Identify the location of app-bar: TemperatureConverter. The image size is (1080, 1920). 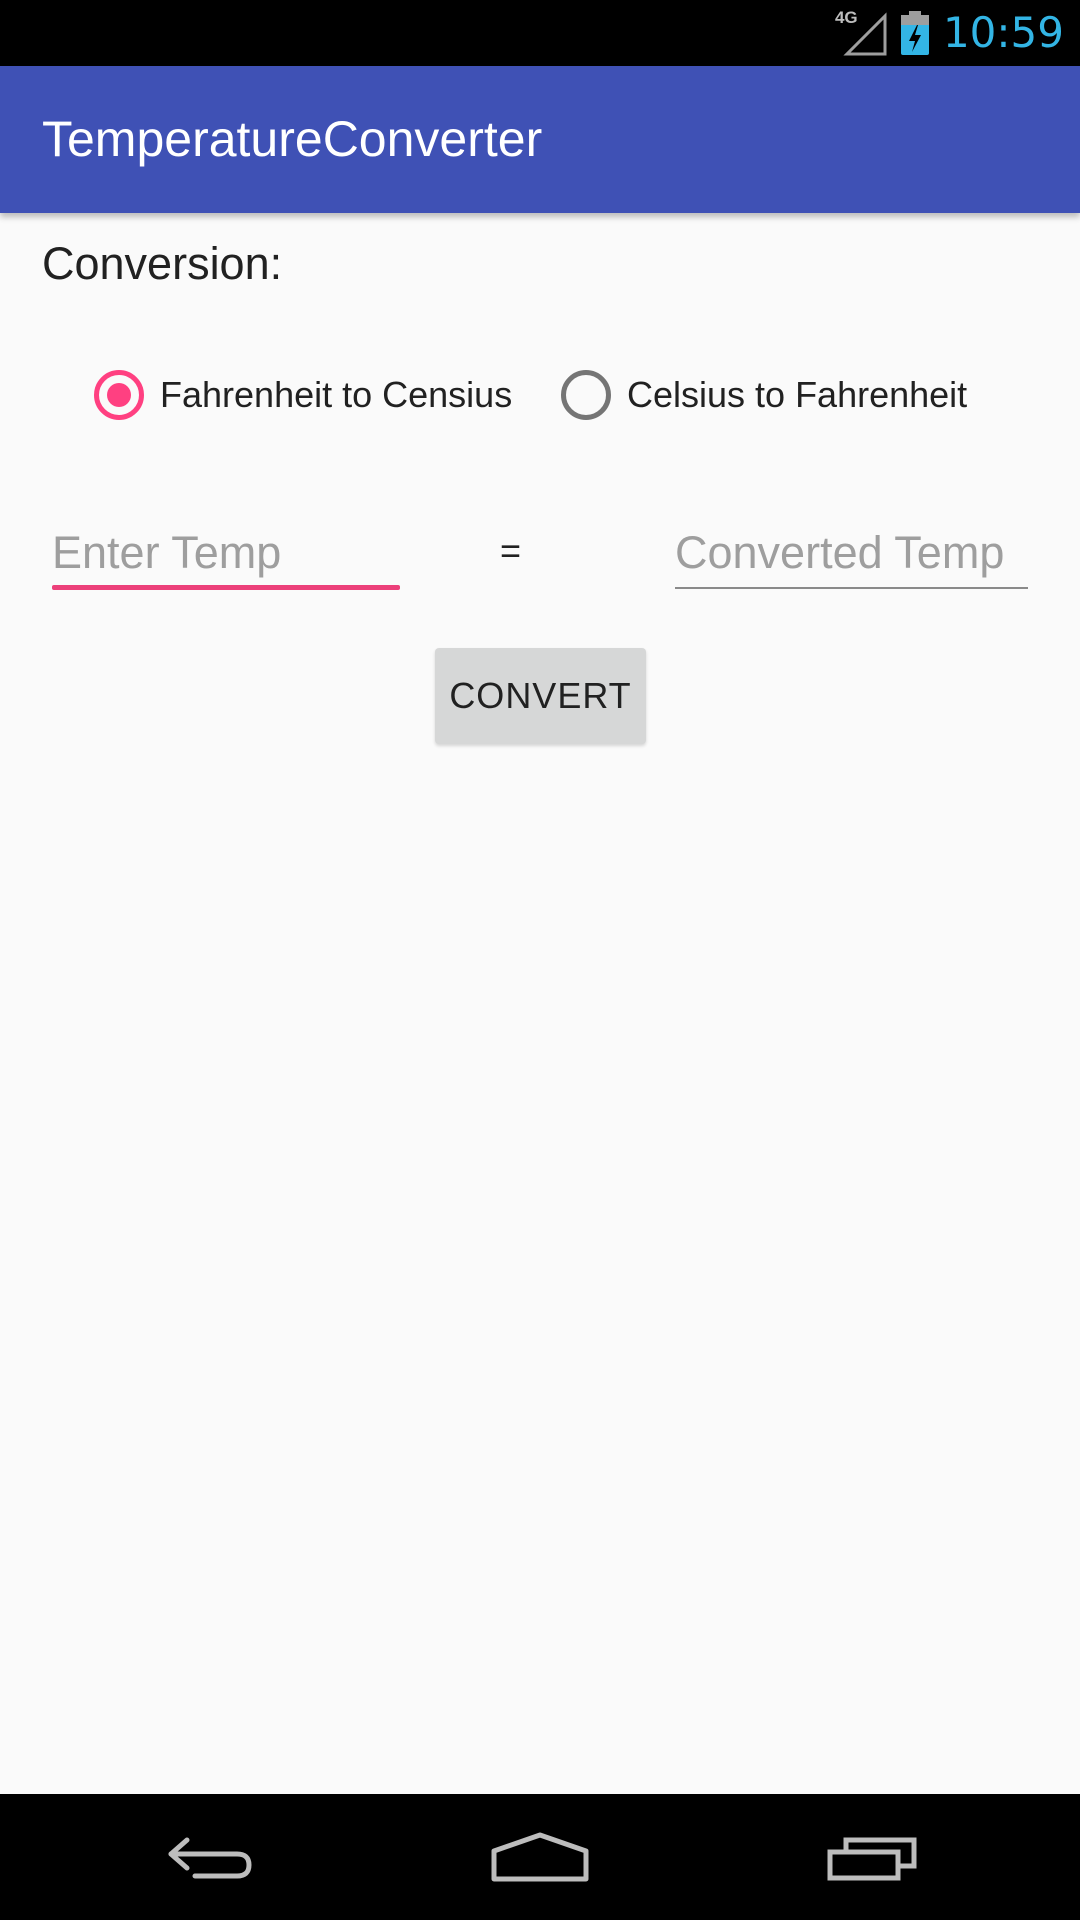
(540, 139).